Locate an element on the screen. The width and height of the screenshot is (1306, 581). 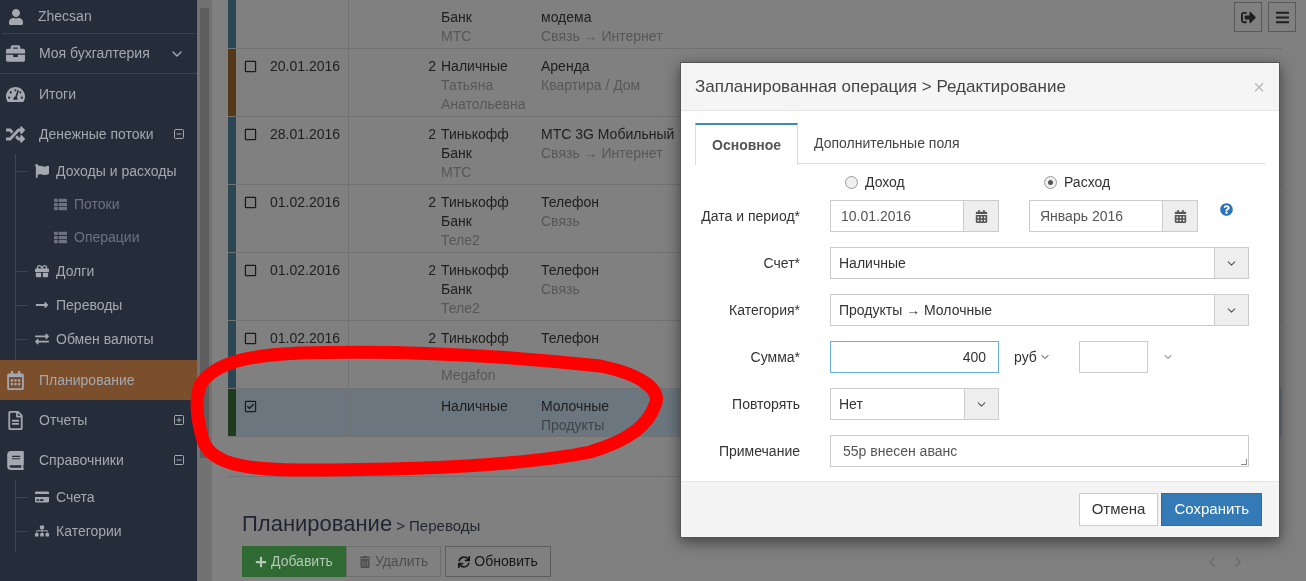
plus-icon is located at coordinates (261, 561).